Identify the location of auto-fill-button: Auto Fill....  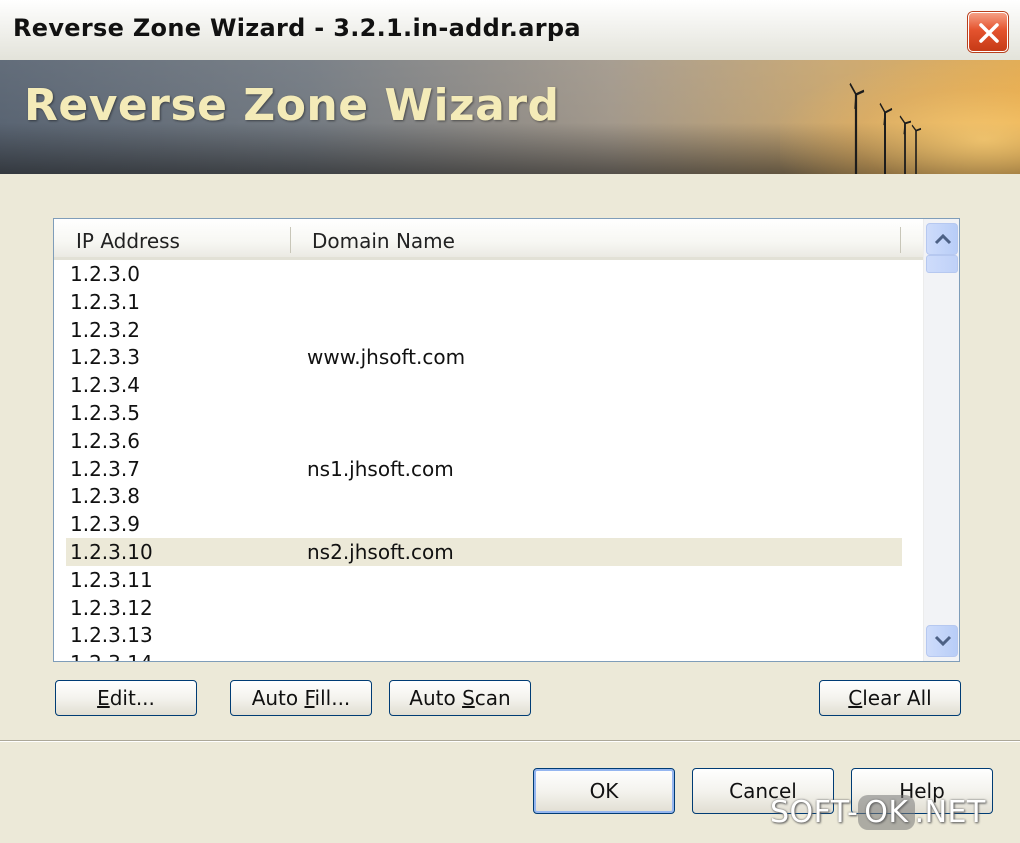
(301, 698).